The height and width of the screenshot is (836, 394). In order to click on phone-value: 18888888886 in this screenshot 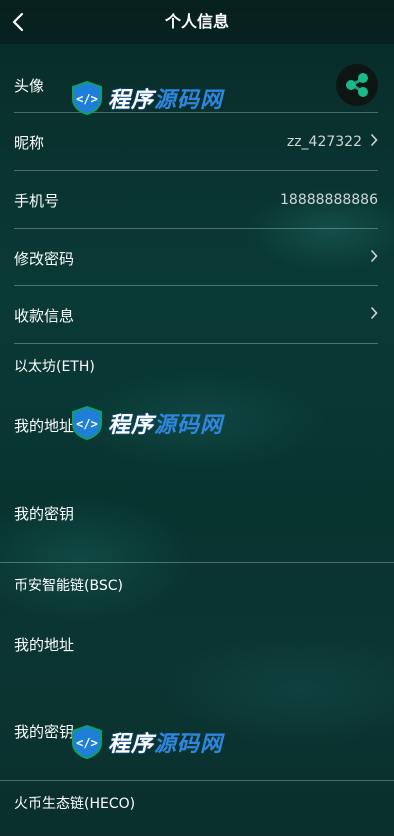, I will do `click(329, 200)`.